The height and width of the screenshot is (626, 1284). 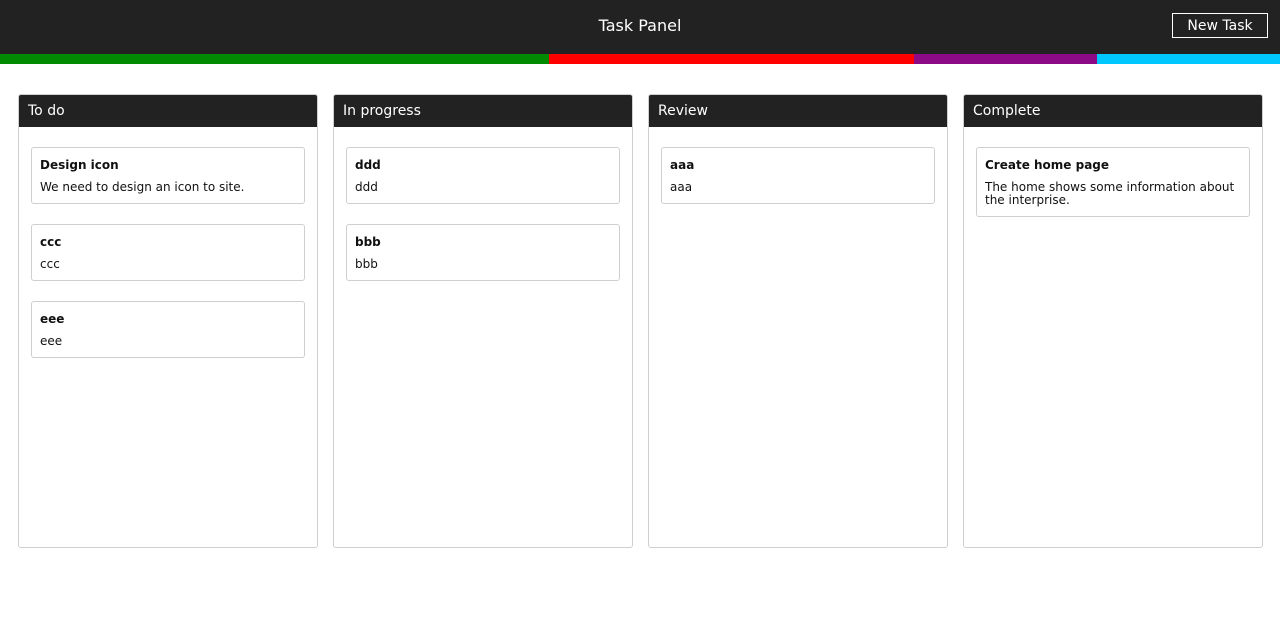 I want to click on task-description: ddd, so click(x=366, y=187).